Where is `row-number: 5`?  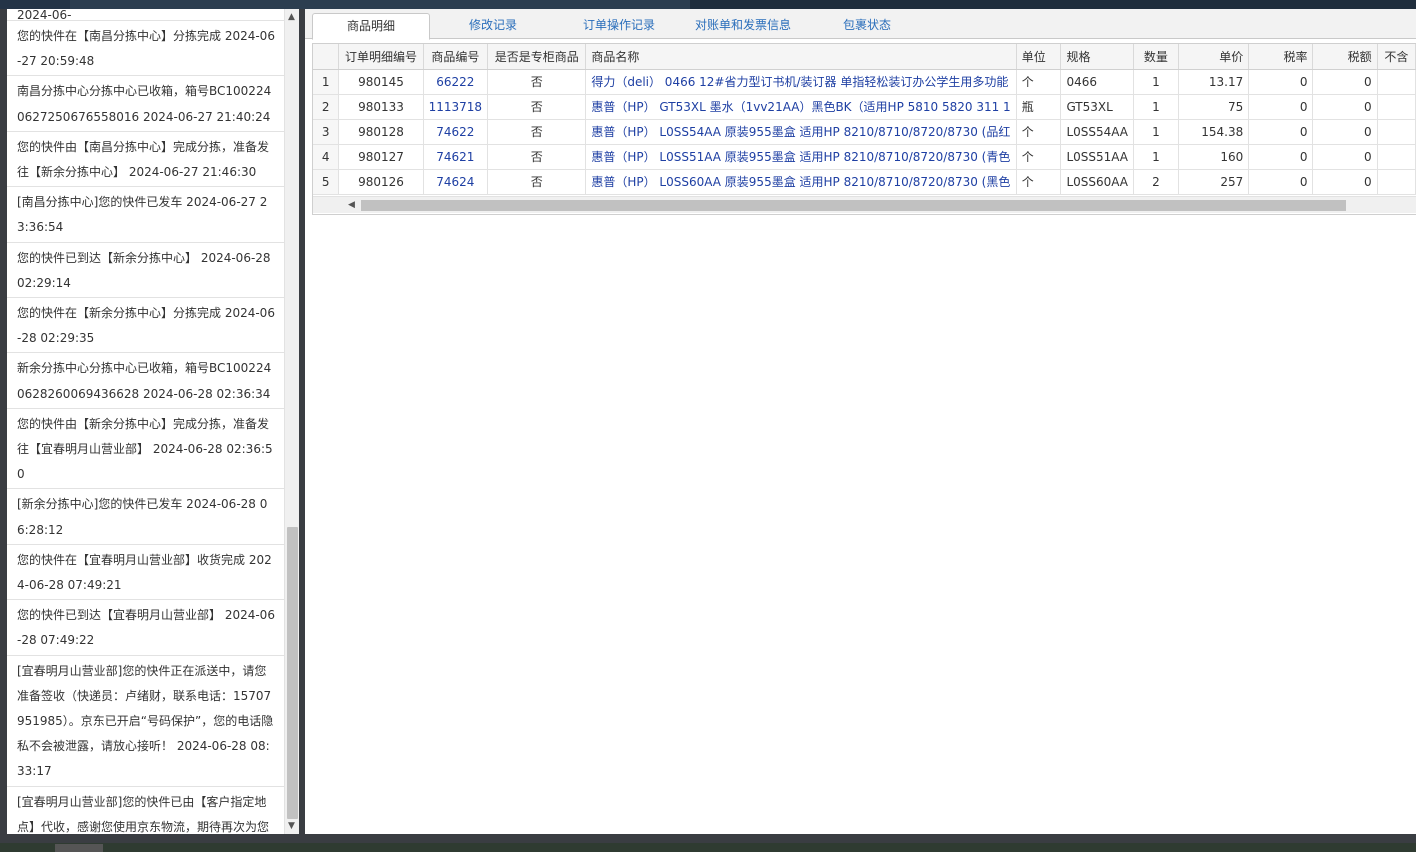 row-number: 5 is located at coordinates (326, 182).